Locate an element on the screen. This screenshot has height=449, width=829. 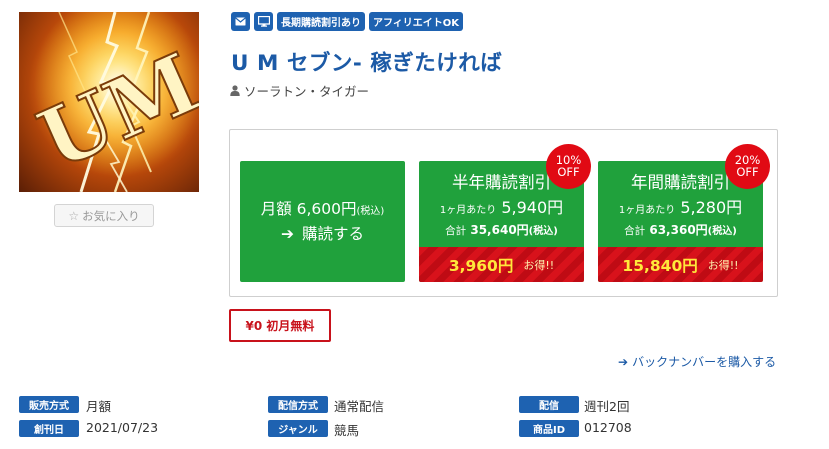
sales-method-value: 月額 is located at coordinates (99, 406).